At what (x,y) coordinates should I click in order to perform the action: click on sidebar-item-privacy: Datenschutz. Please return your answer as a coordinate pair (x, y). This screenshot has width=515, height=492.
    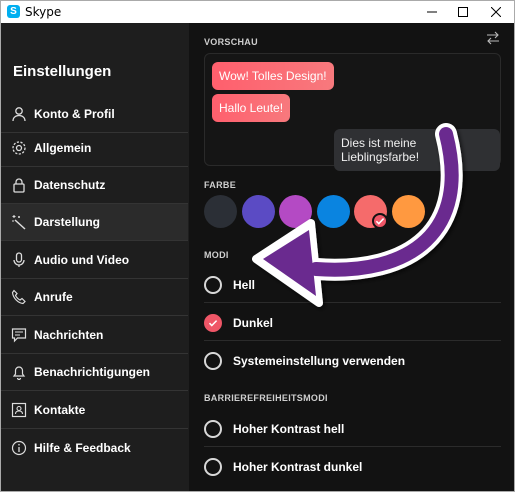
    Looking at the image, I should click on (94, 185).